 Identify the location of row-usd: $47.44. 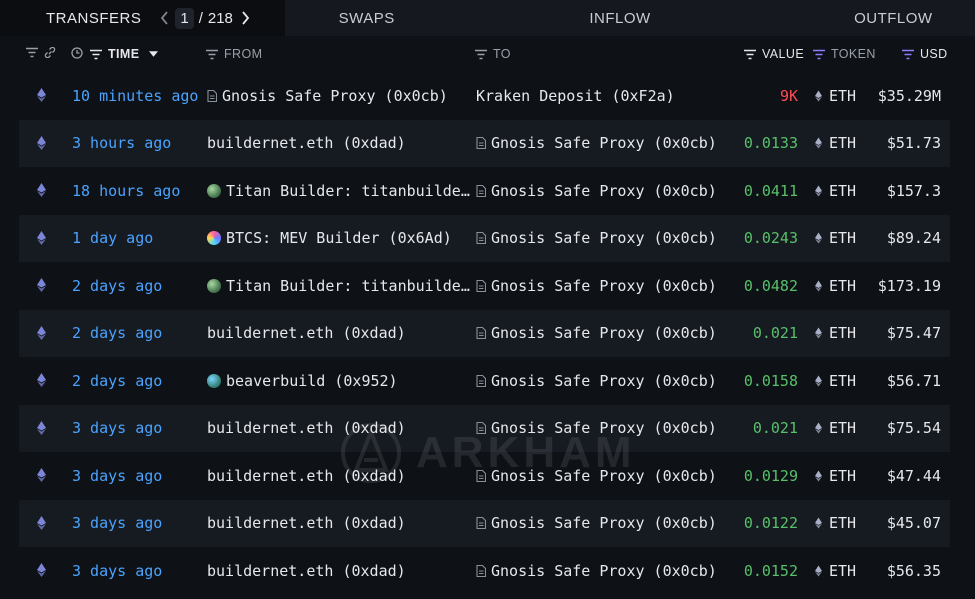
(913, 475).